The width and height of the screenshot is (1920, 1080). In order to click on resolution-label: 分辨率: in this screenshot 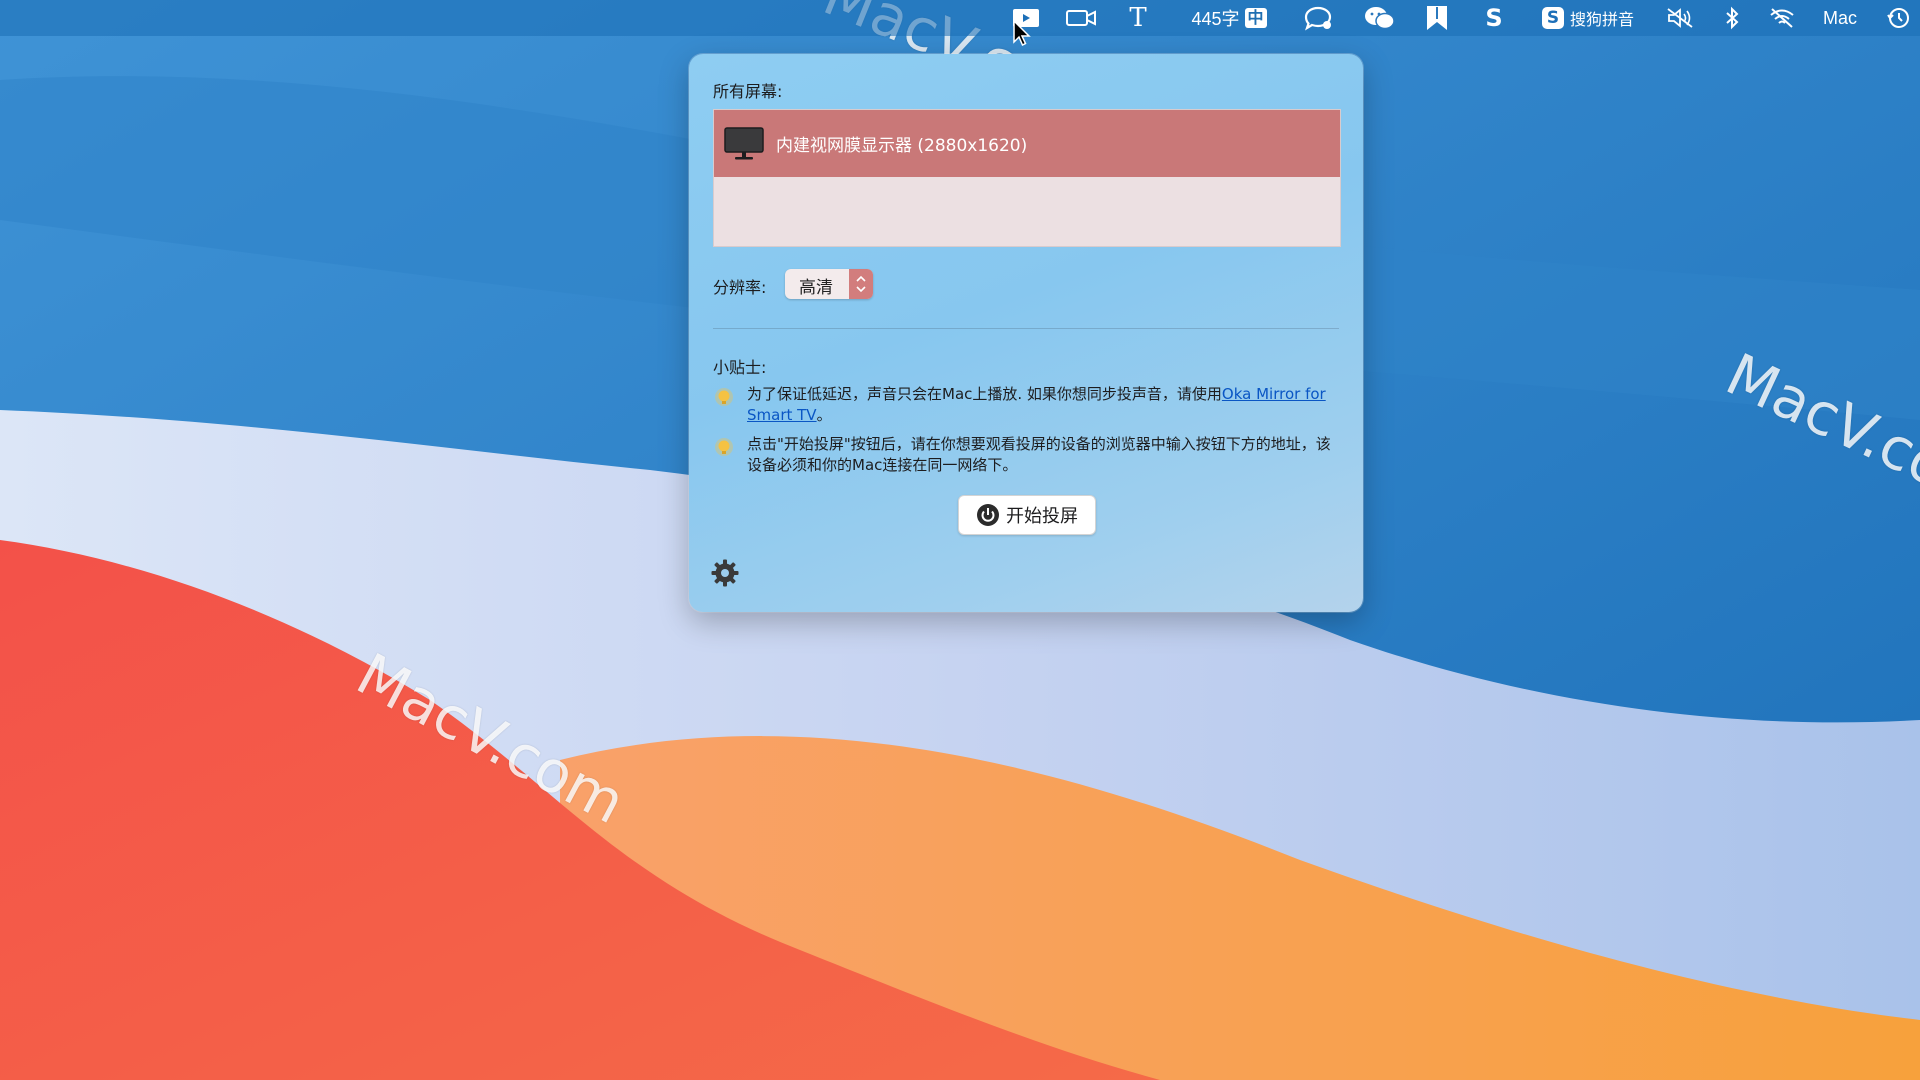, I will do `click(740, 287)`.